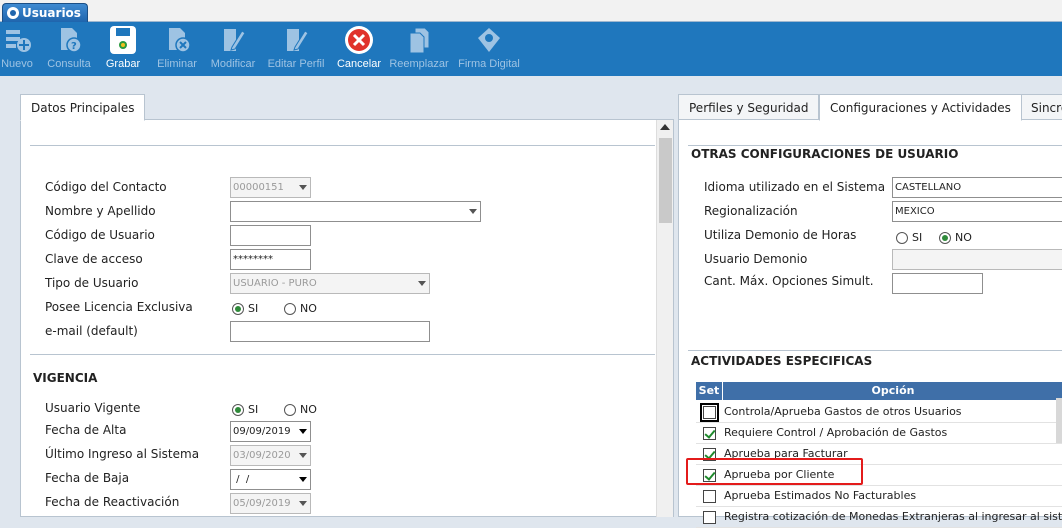 The image size is (1062, 528). I want to click on modificar-button: Modificar, so click(233, 49).